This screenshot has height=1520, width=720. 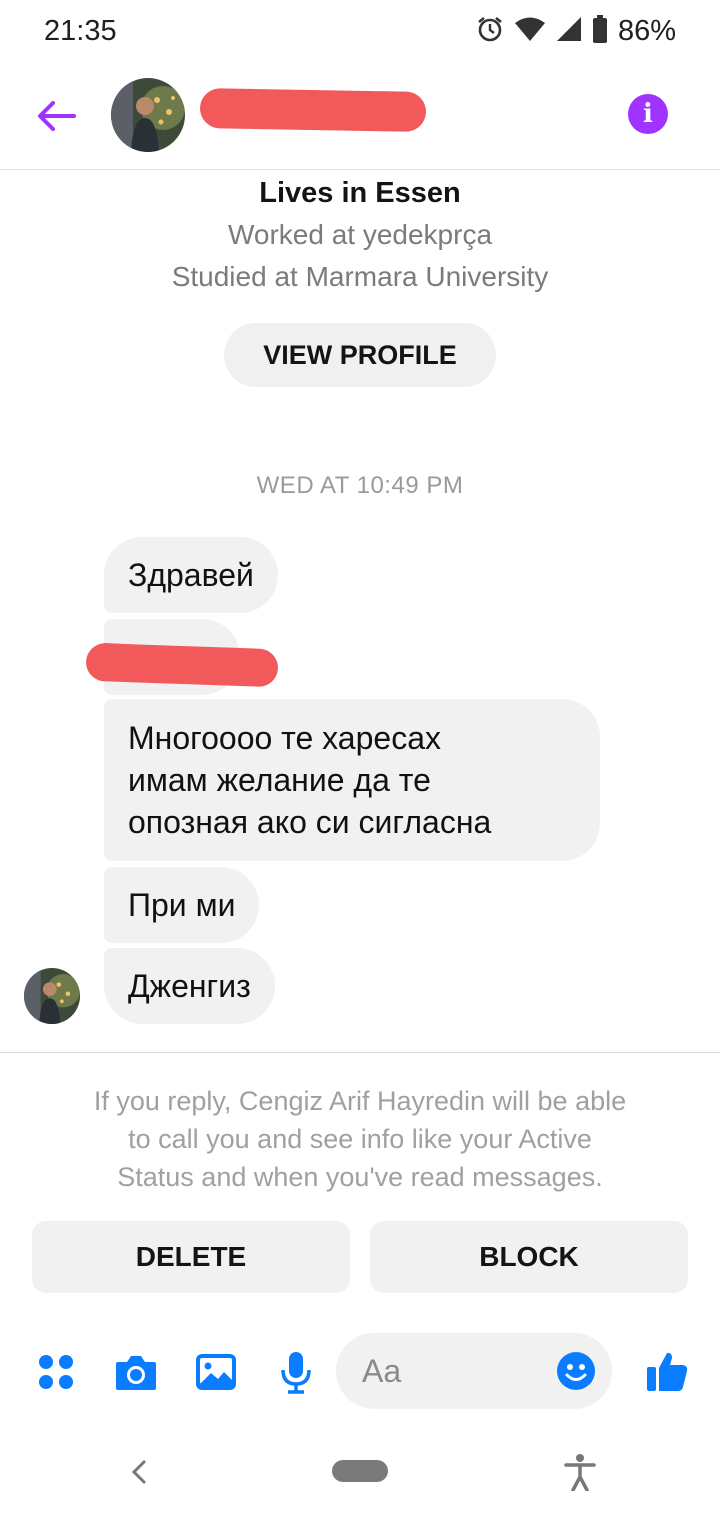 I want to click on voice-button, so click(x=296, y=1372).